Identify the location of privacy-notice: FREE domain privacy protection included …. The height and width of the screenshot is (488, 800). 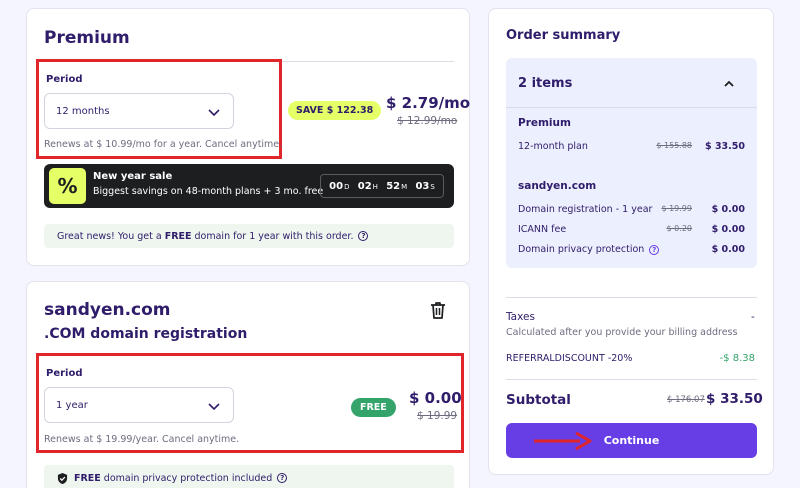
(249, 476).